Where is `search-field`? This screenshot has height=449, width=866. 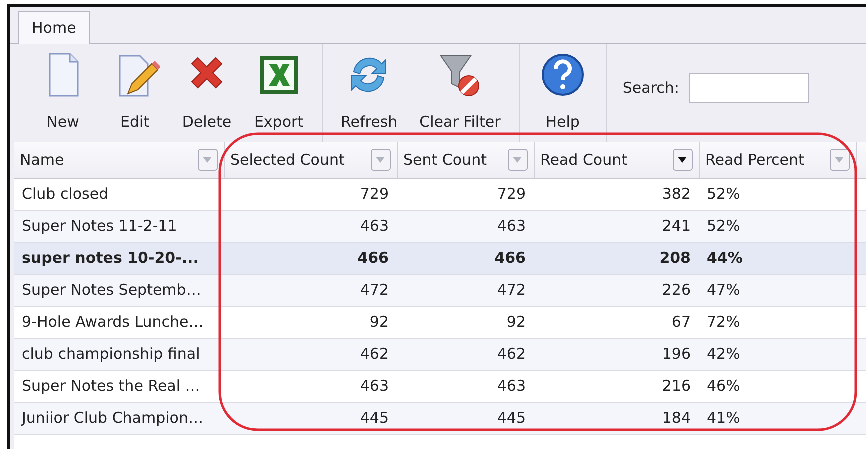 search-field is located at coordinates (749, 88).